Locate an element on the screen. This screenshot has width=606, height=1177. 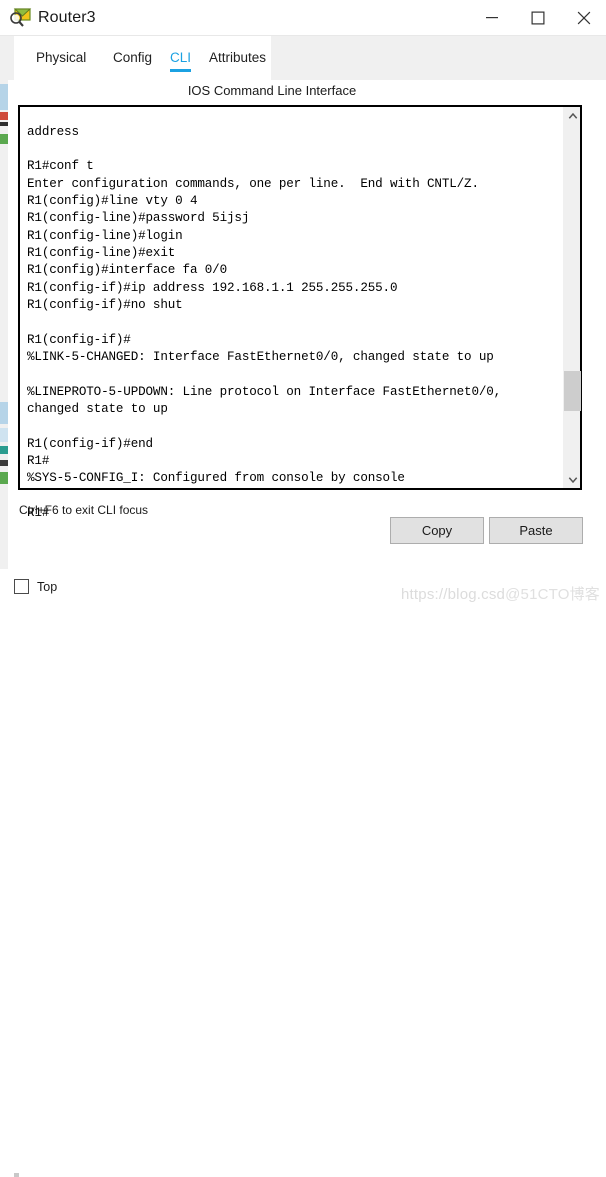
close-button is located at coordinates (583, 18).